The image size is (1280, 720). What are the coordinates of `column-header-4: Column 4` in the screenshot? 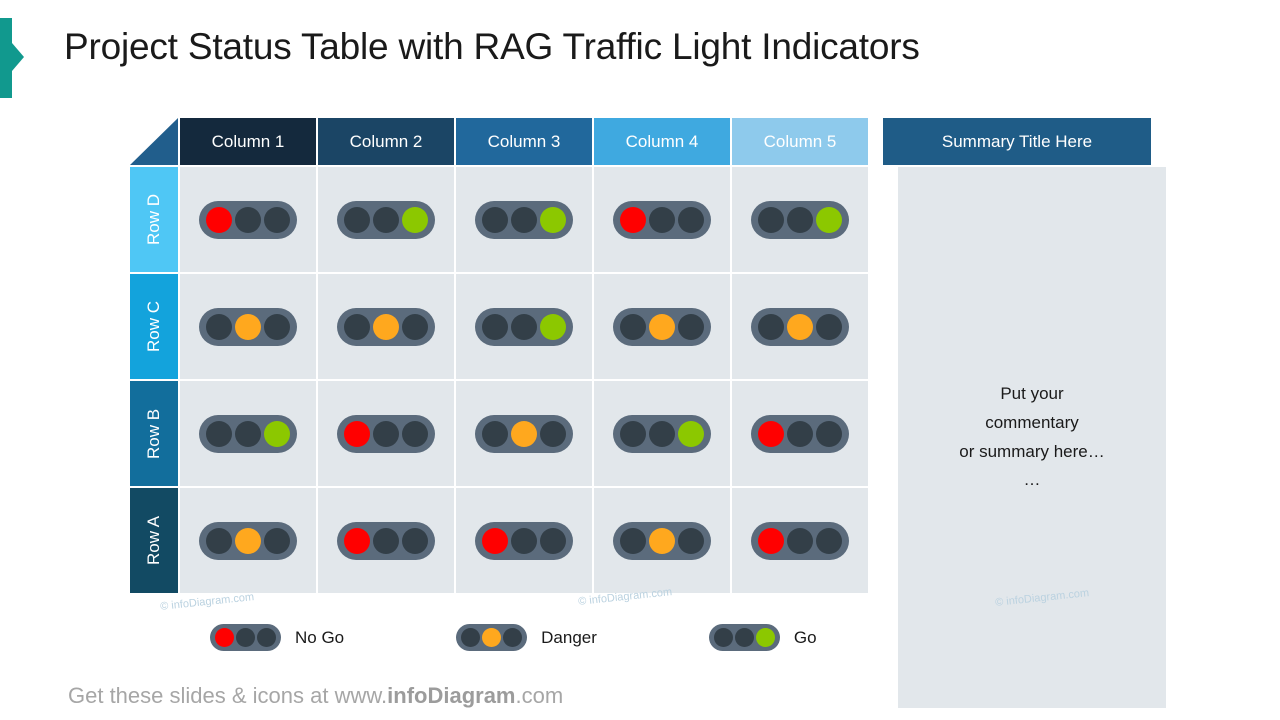 It's located at (662, 141).